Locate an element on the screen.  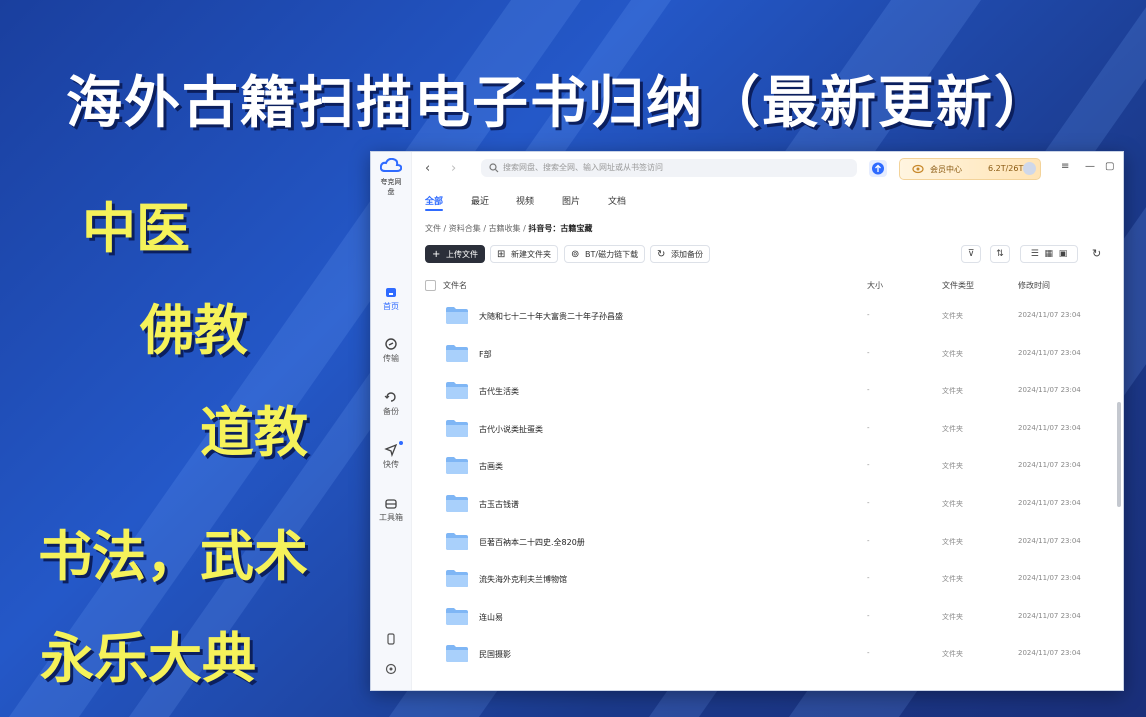
add-backup-button: ↻ 添加备份 is located at coordinates (680, 254).